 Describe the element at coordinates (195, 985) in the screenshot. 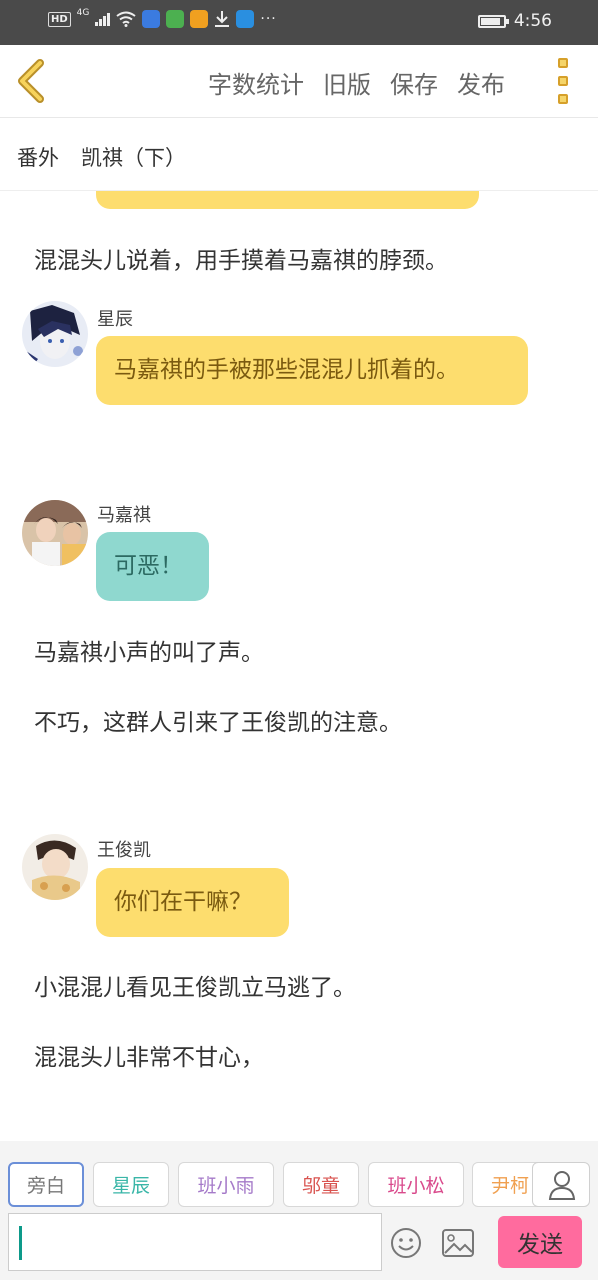

I see `narration-line: 小混混儿看见王俊凯立马逃了。` at that location.